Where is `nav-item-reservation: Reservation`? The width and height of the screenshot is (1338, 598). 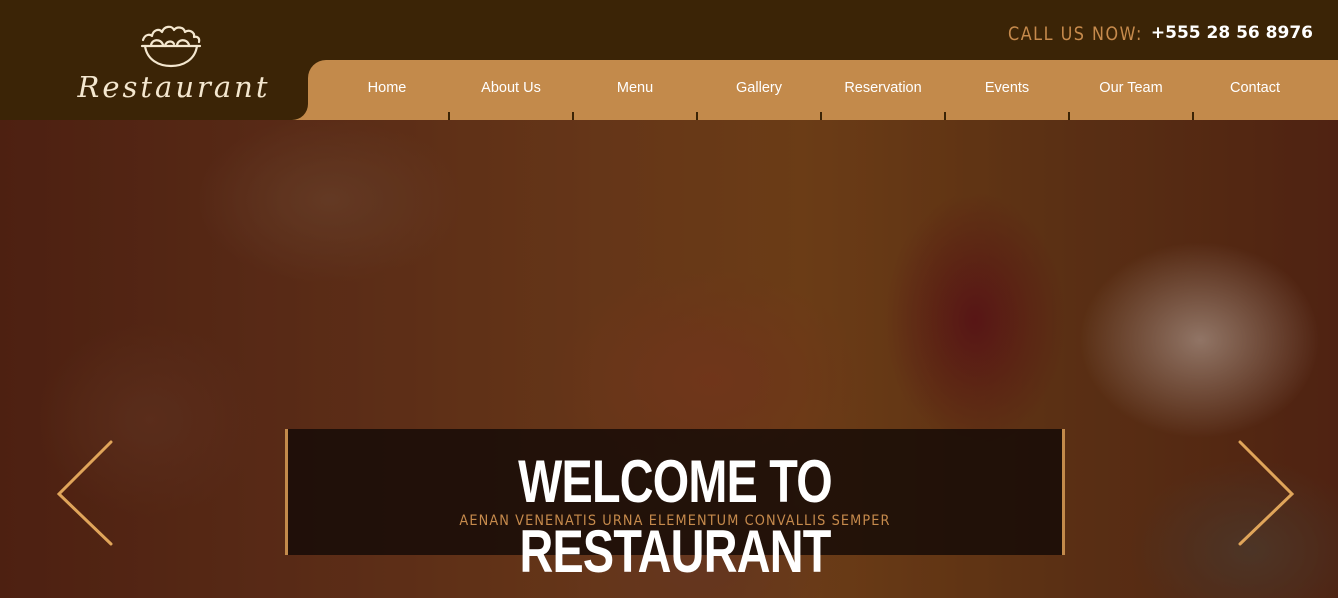
nav-item-reservation: Reservation is located at coordinates (883, 90).